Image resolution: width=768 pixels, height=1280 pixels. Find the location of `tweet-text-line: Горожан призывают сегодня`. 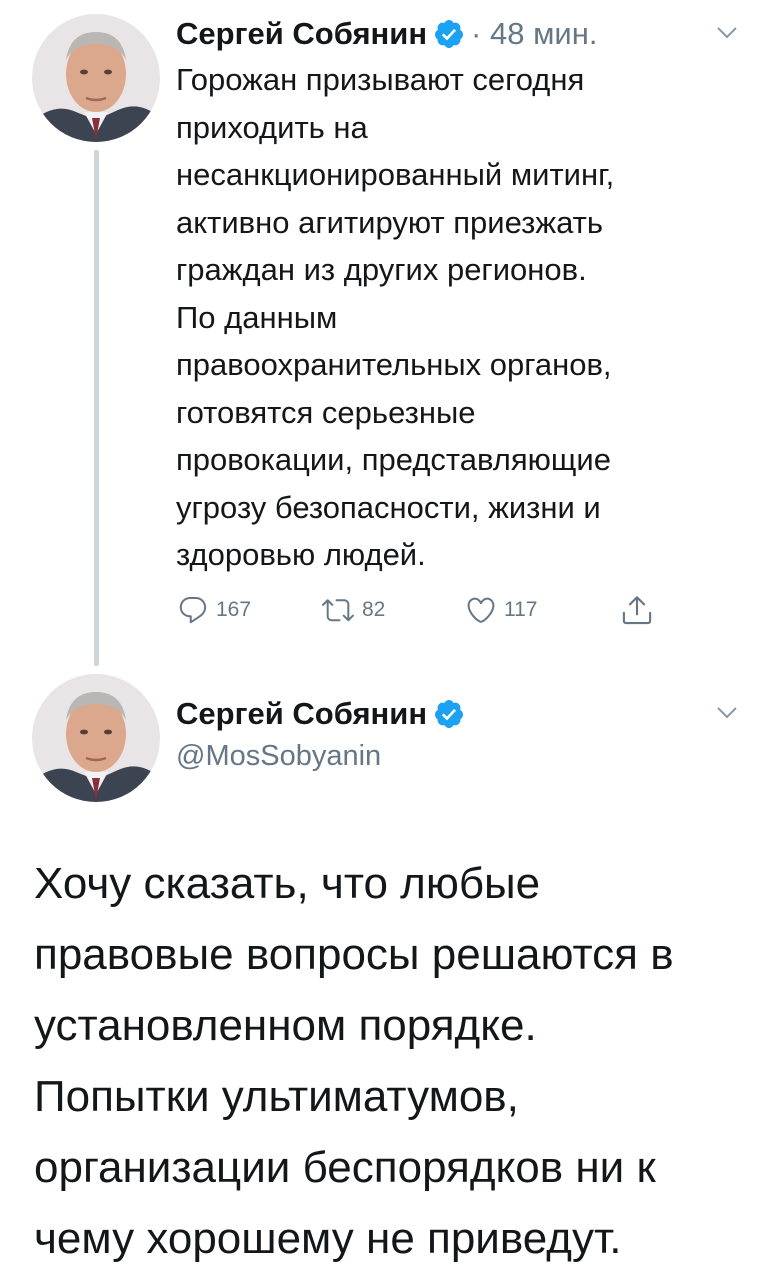

tweet-text-line: Горожан призывают сегодня is located at coordinates (380, 79).